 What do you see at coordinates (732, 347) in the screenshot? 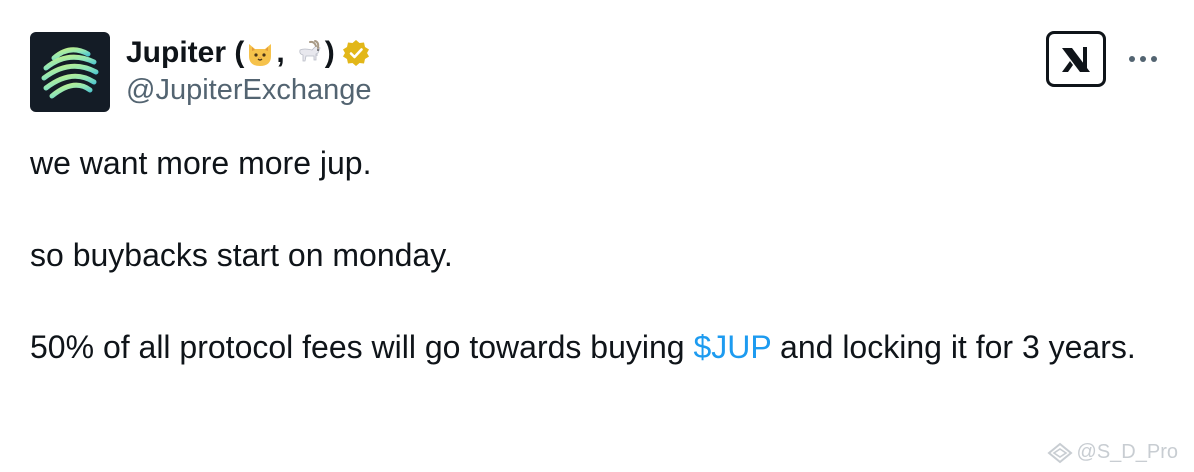
I see `cashtag-link: $JUP` at bounding box center [732, 347].